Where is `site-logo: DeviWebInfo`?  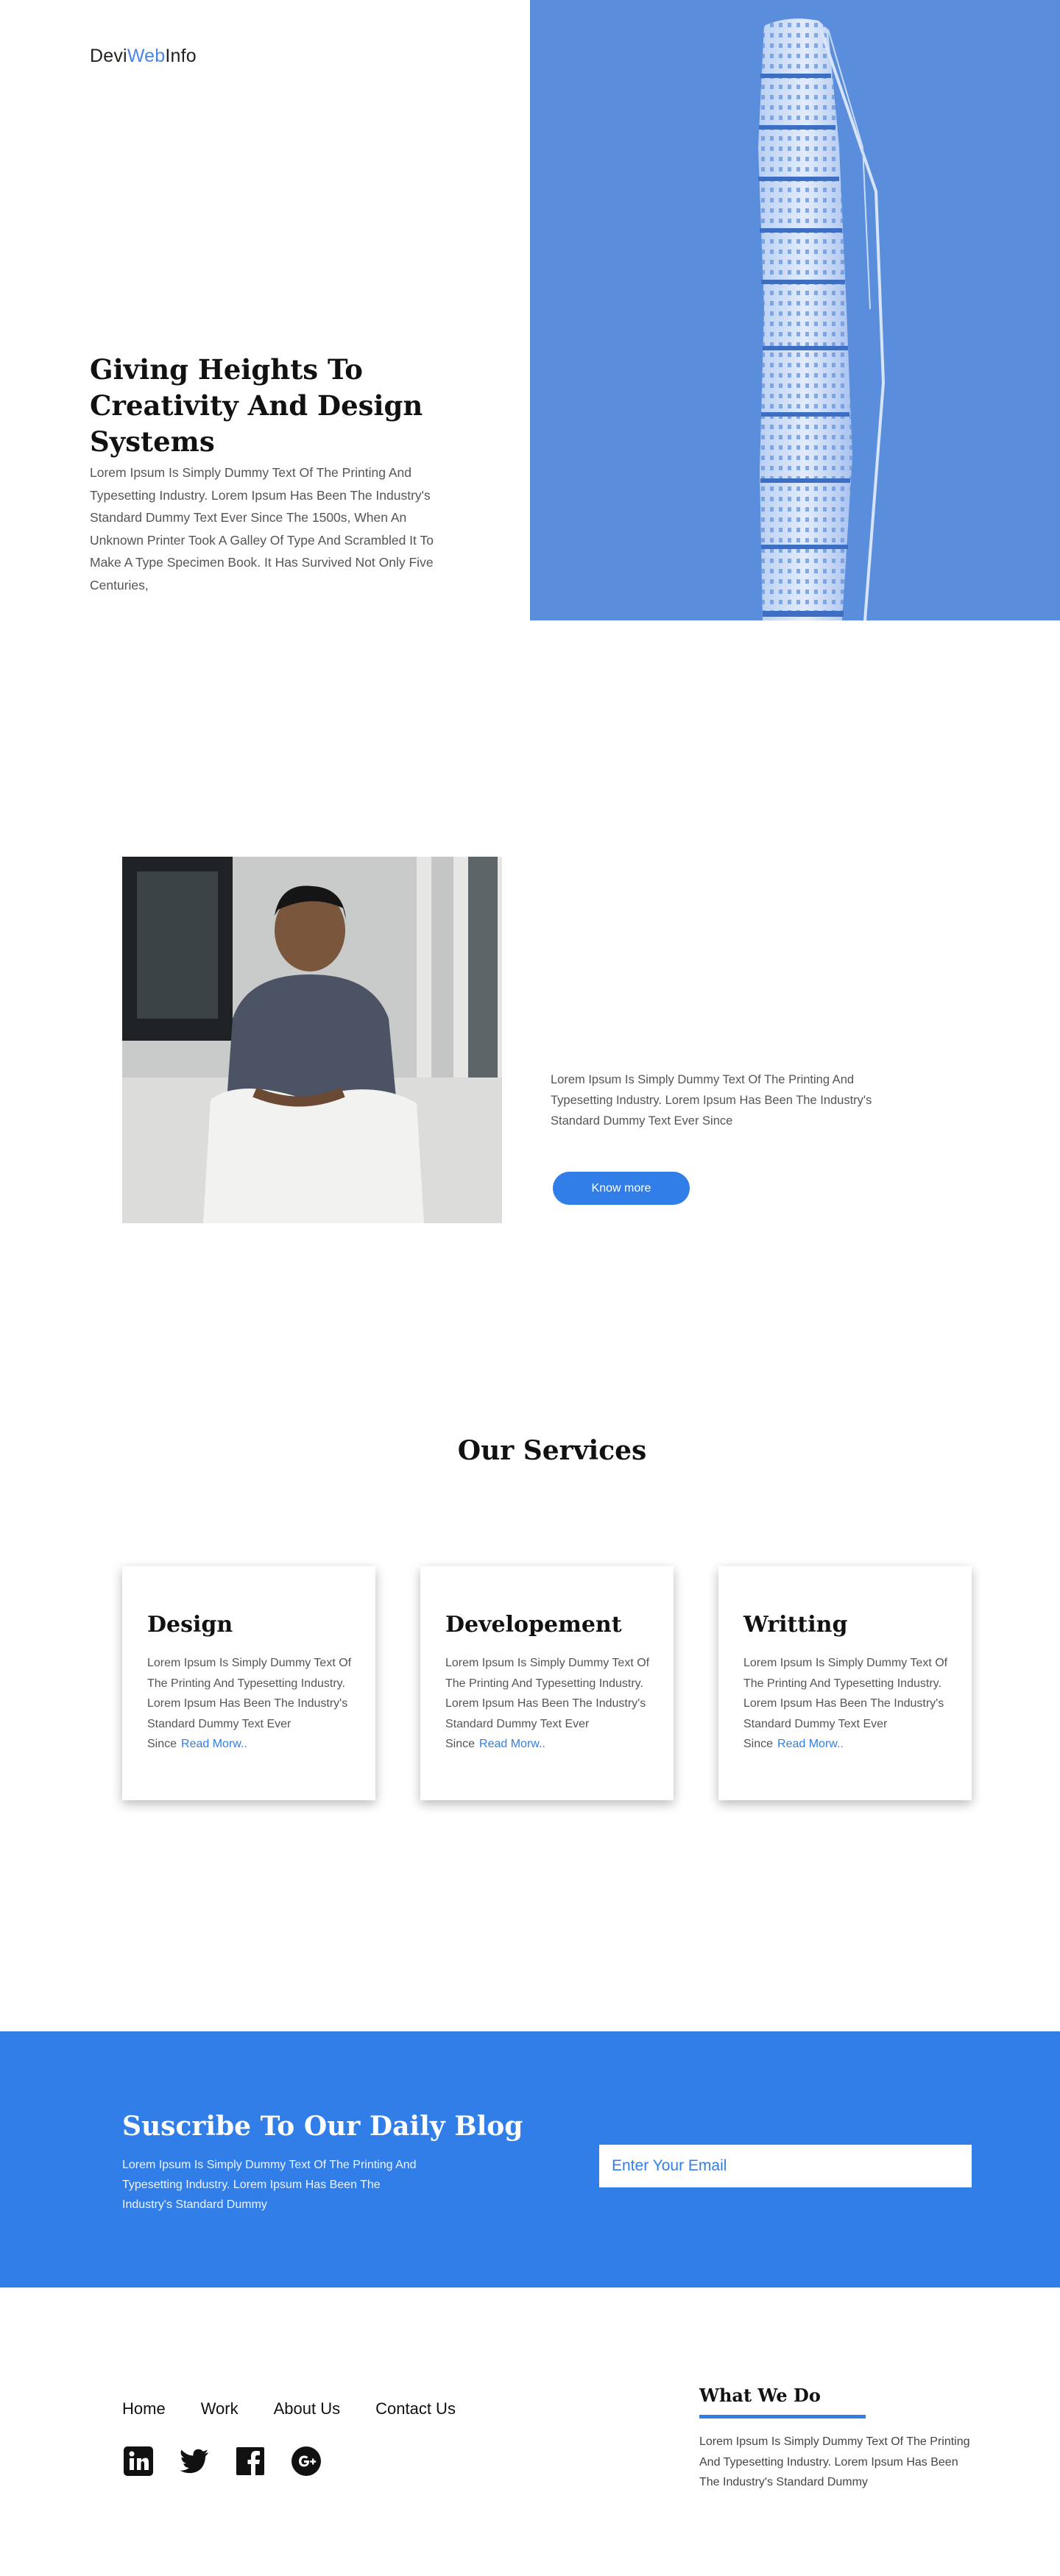 site-logo: DeviWebInfo is located at coordinates (143, 57).